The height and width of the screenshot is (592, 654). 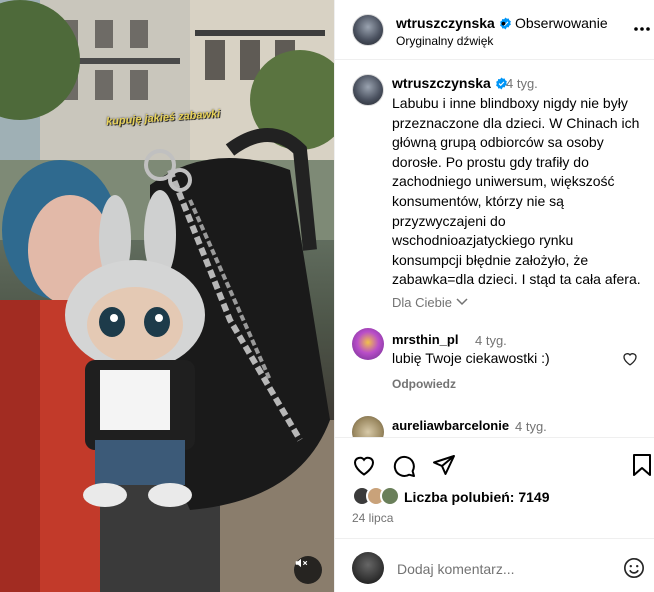 I want to click on like-button, so click(x=364, y=467).